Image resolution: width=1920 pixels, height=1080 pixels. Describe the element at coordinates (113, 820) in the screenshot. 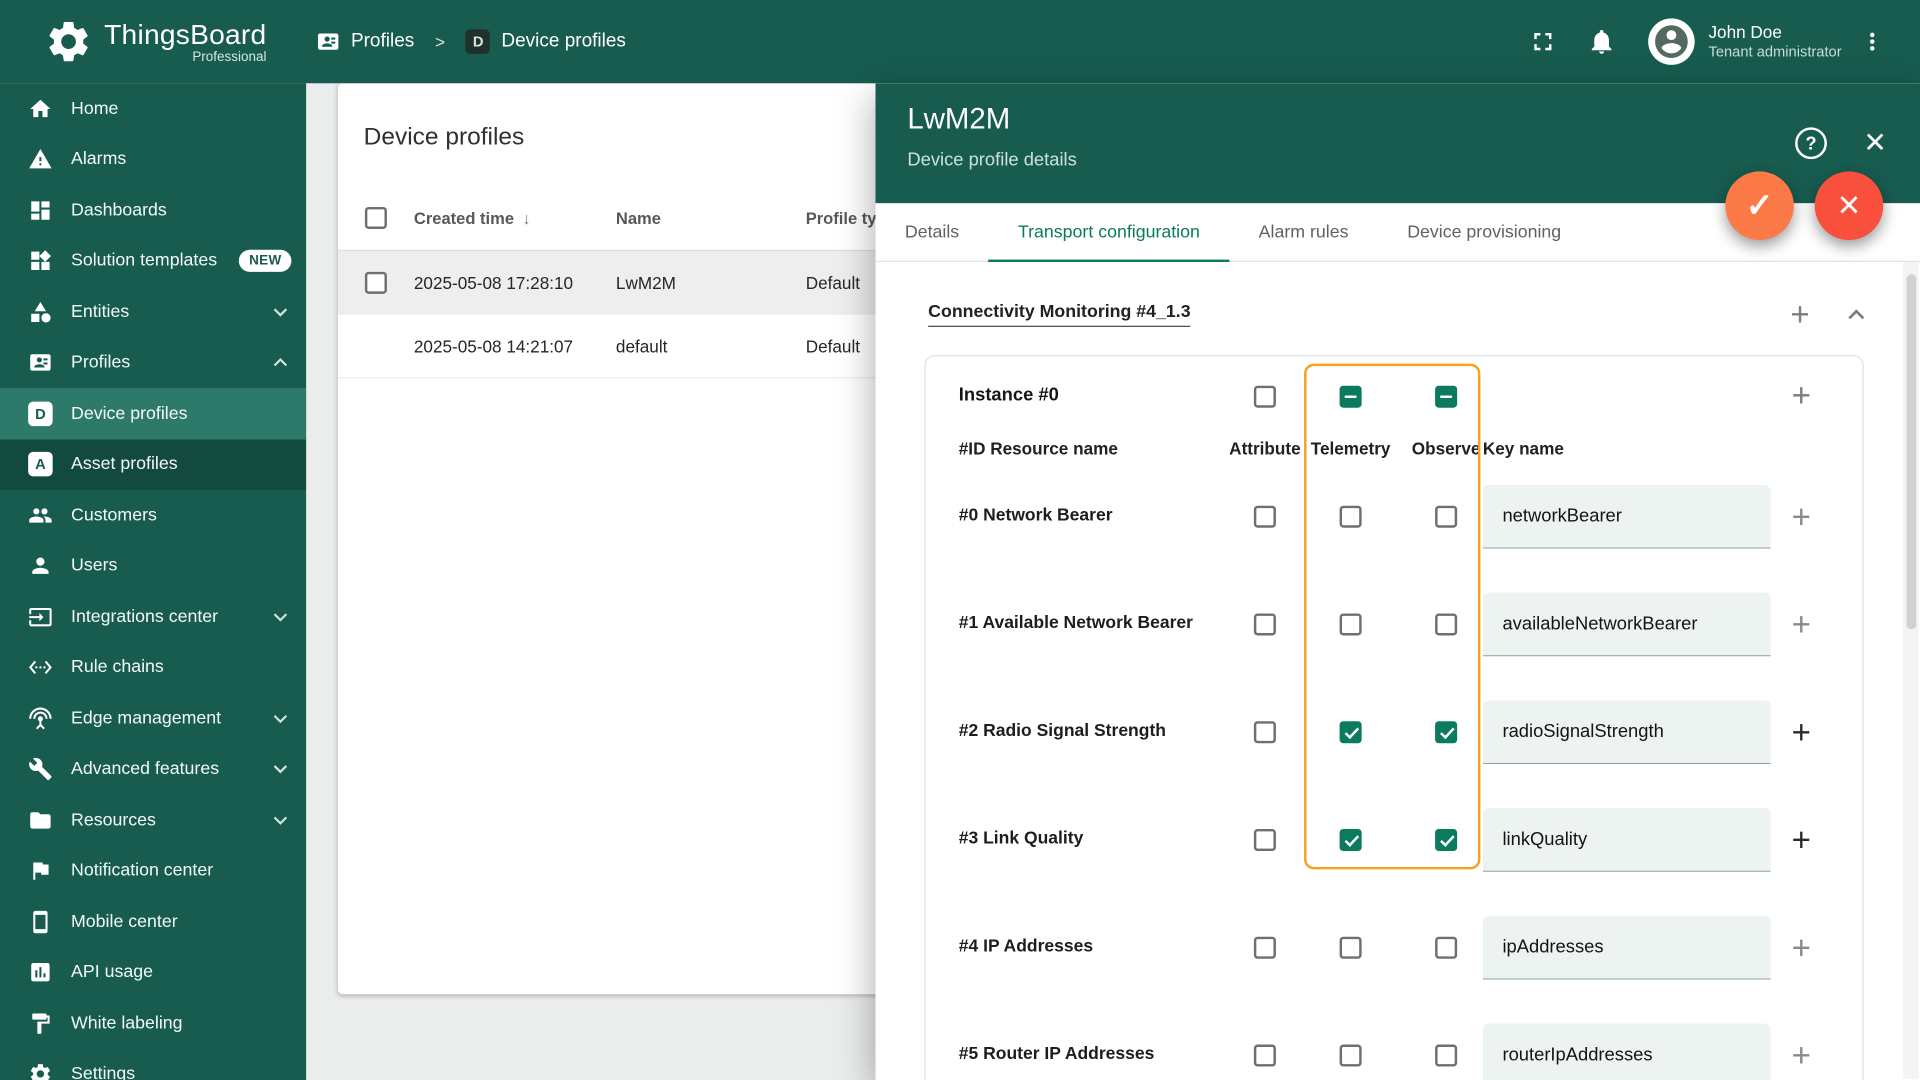

I see `sidebar-item-label: Resources` at that location.